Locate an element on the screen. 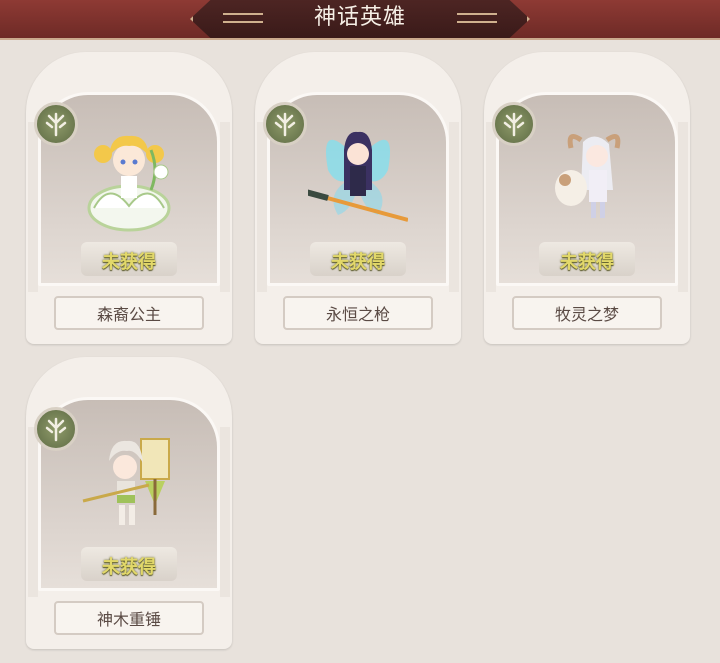  header-bar: 神话英雄 is located at coordinates (360, 20).